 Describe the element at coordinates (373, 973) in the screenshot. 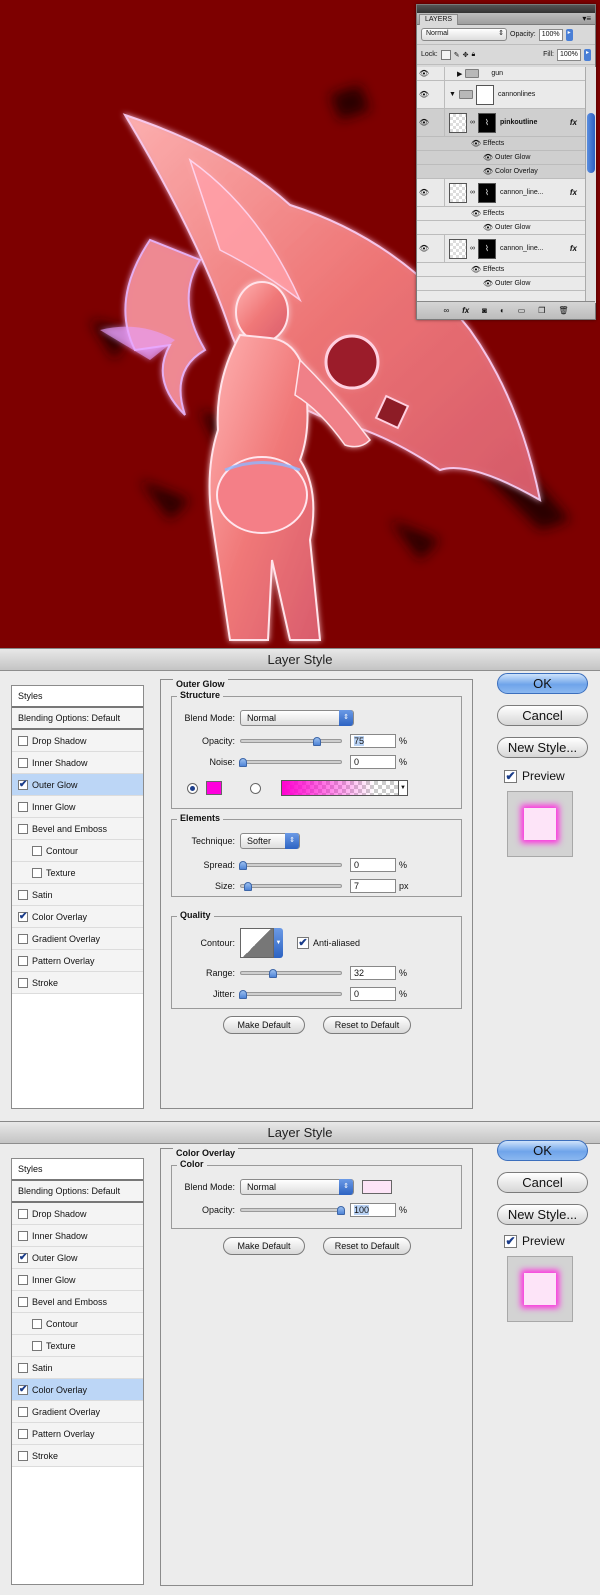

I see `range-input: 32` at that location.